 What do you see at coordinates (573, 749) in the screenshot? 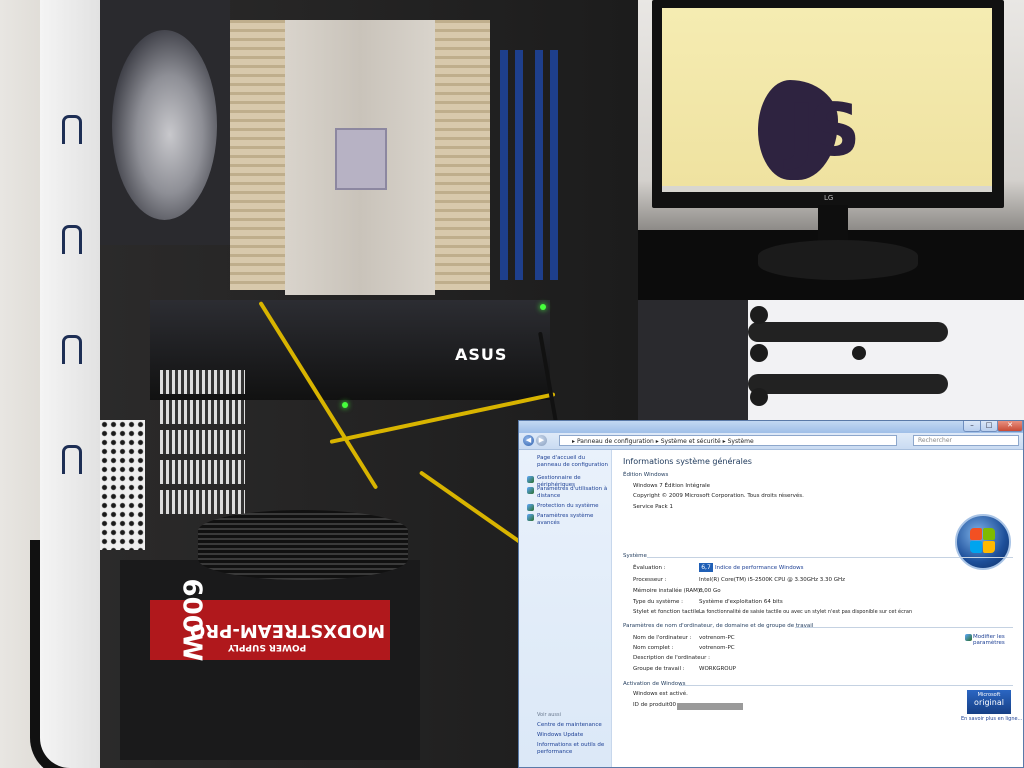
I see `performance-tools-link: Informations et outils de performance` at bounding box center [573, 749].